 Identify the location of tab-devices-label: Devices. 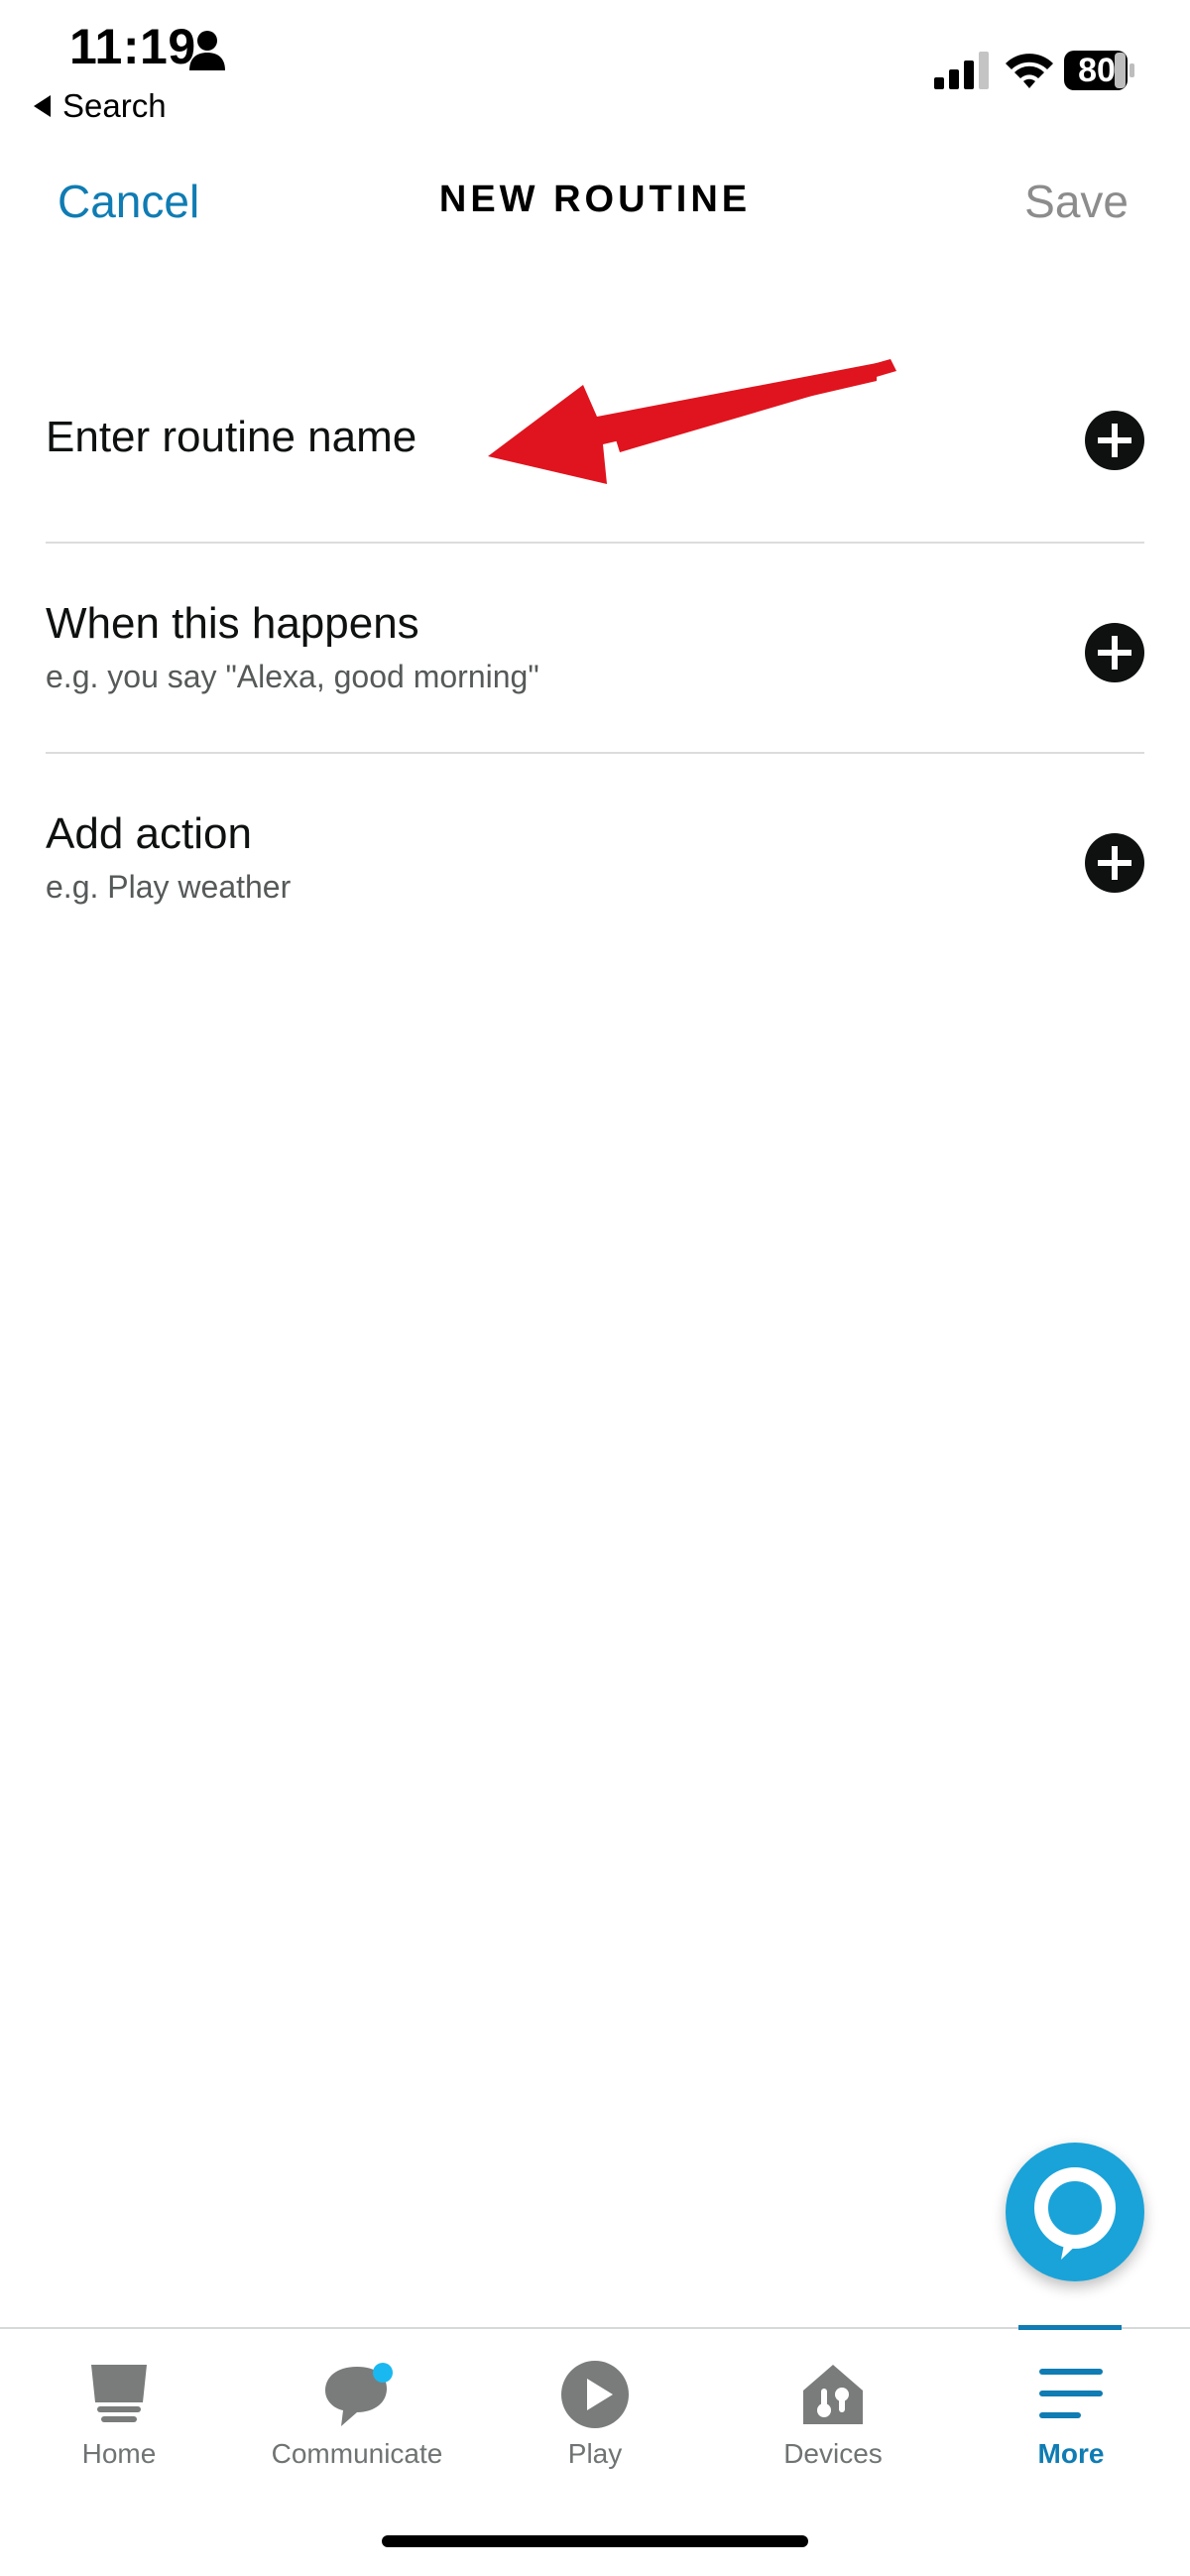
(833, 2453).